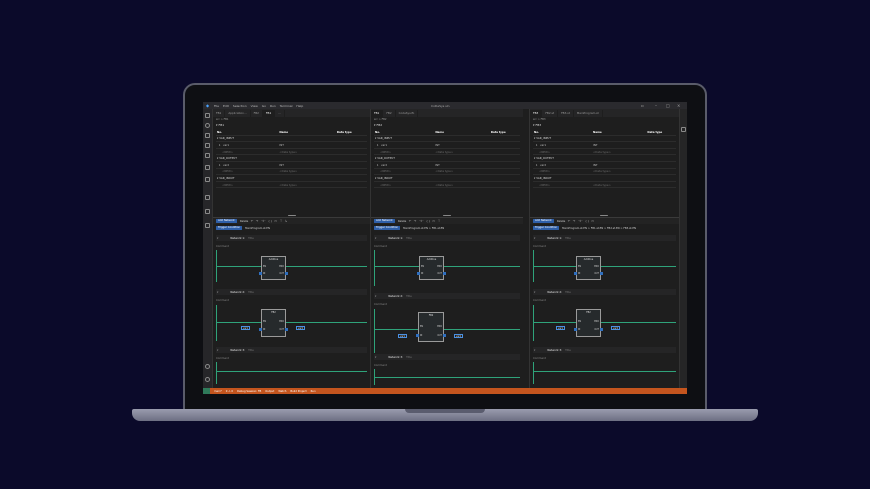 This screenshot has width=870, height=489. What do you see at coordinates (286, 221) in the screenshot?
I see `jump-icon: ↳` at bounding box center [286, 221].